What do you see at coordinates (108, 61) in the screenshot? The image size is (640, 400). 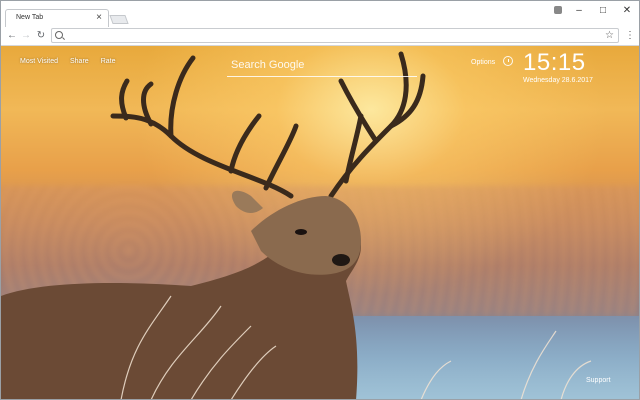 I see `rate-link: Rate` at bounding box center [108, 61].